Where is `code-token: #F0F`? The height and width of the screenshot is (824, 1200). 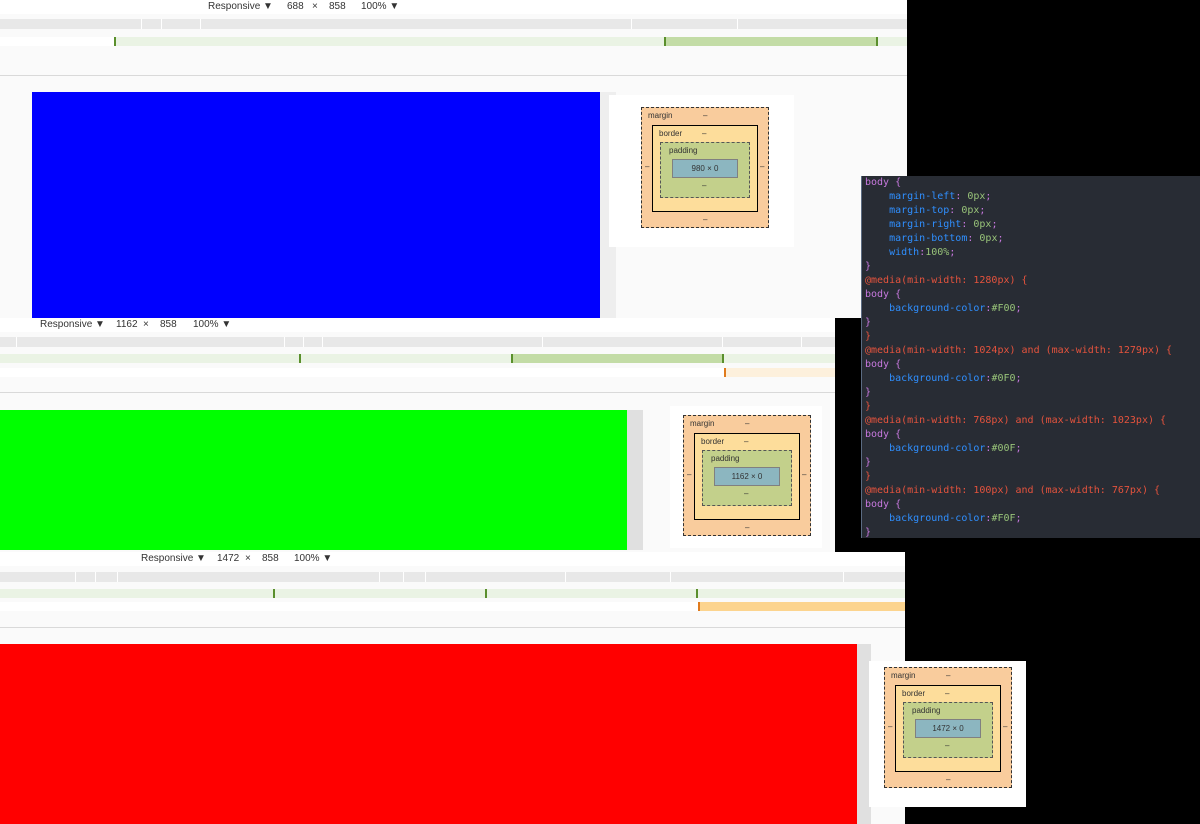 code-token: #F0F is located at coordinates (1003, 518).